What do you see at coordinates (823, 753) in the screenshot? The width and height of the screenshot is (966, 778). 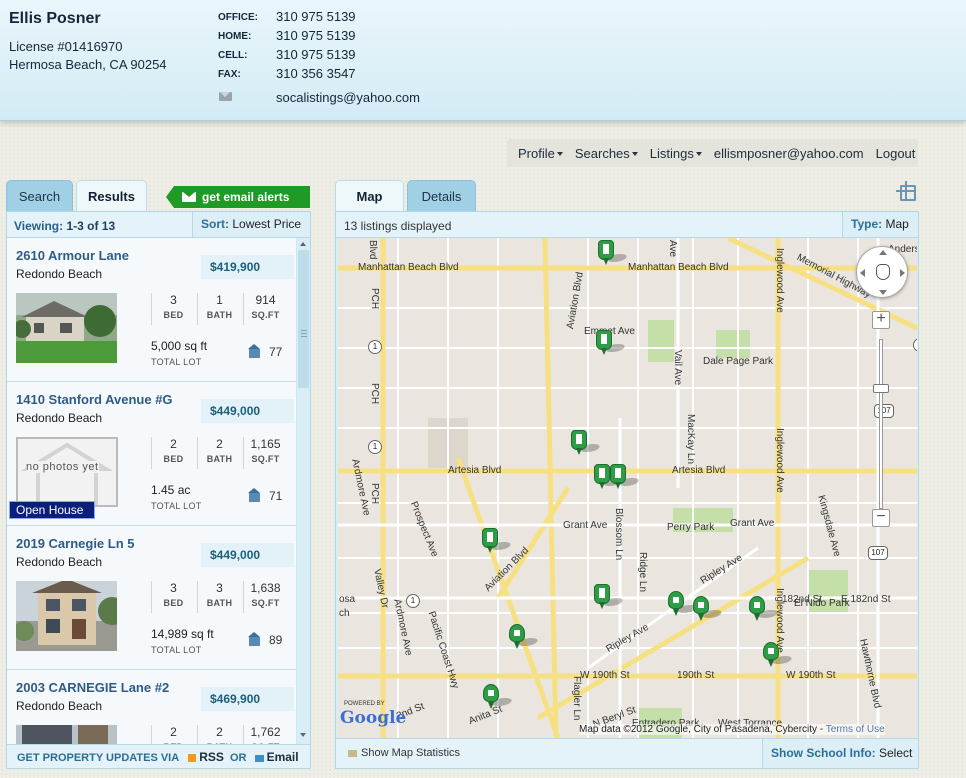 I see `school-info-label: Show School Info:` at bounding box center [823, 753].